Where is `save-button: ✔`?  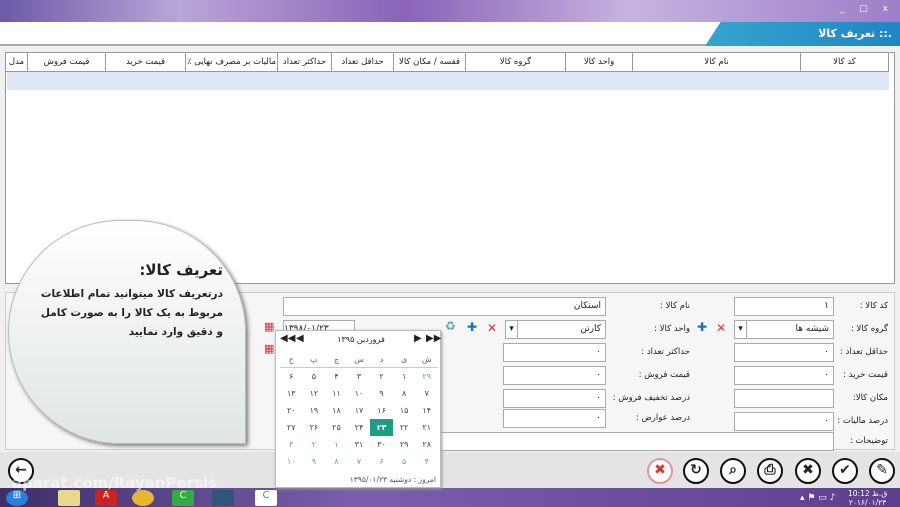 save-button: ✔ is located at coordinates (845, 471).